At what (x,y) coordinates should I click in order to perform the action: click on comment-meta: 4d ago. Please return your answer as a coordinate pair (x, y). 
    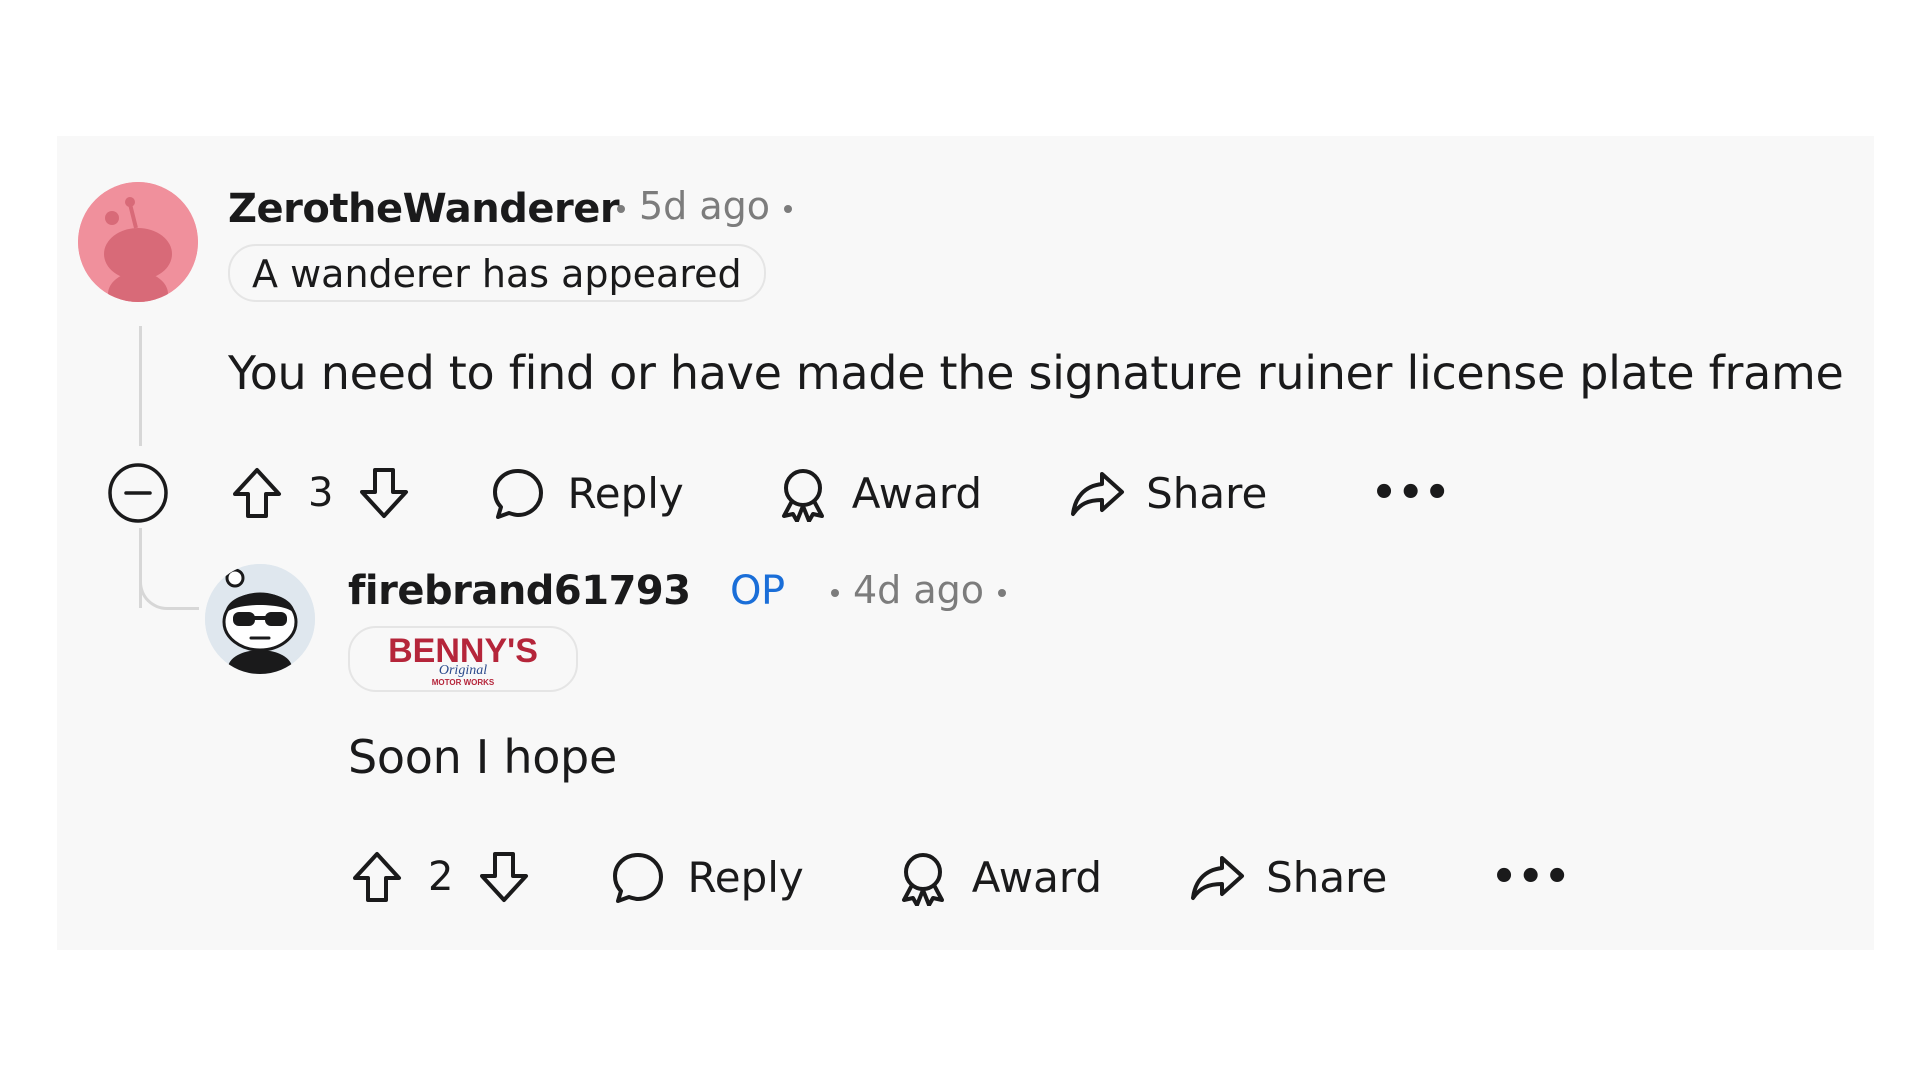
    Looking at the image, I should click on (925, 590).